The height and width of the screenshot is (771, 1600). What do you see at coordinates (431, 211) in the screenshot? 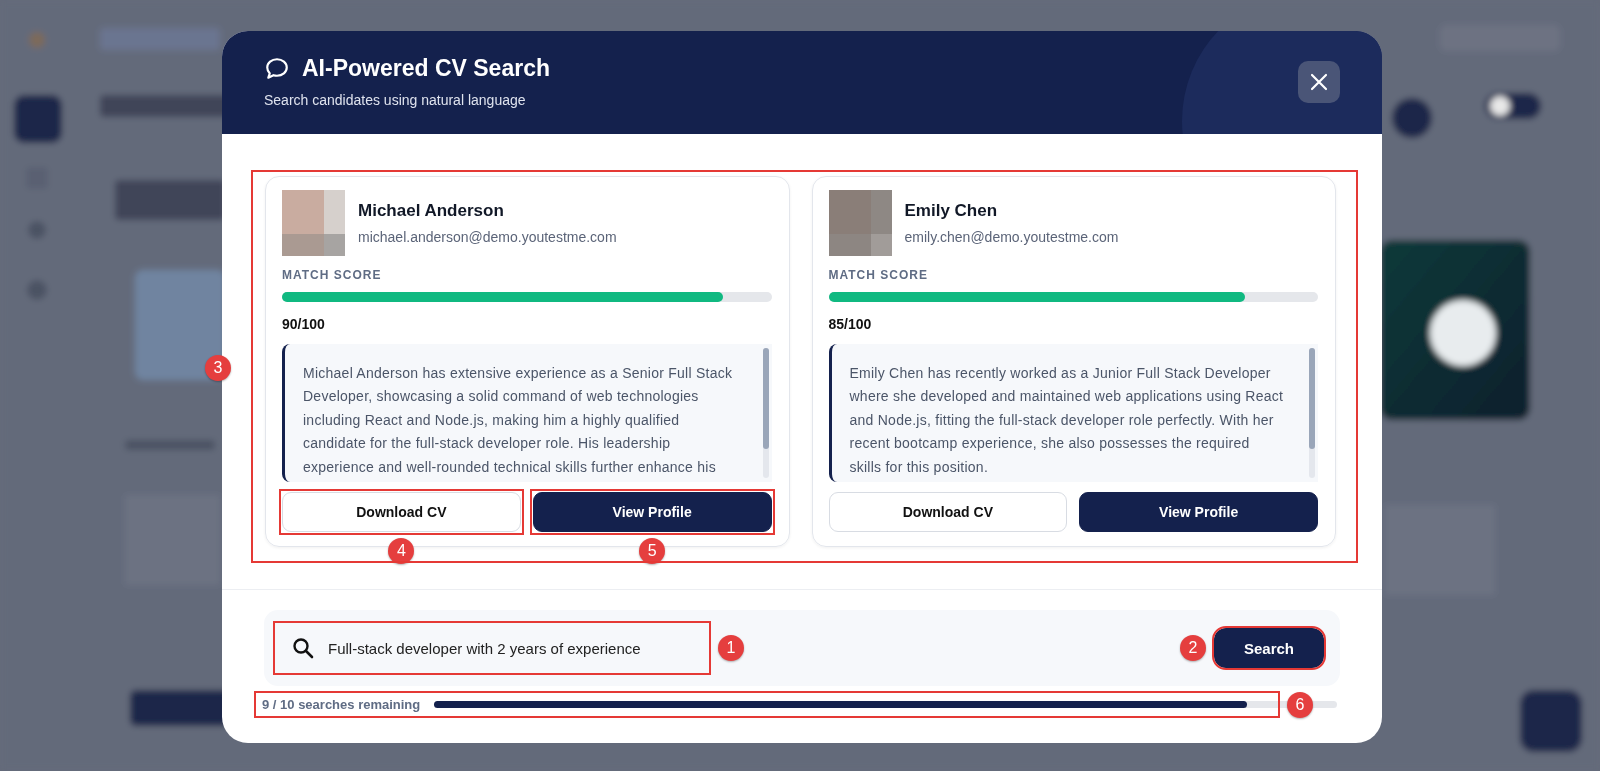
I see `candidate-name: Michael Anderson` at bounding box center [431, 211].